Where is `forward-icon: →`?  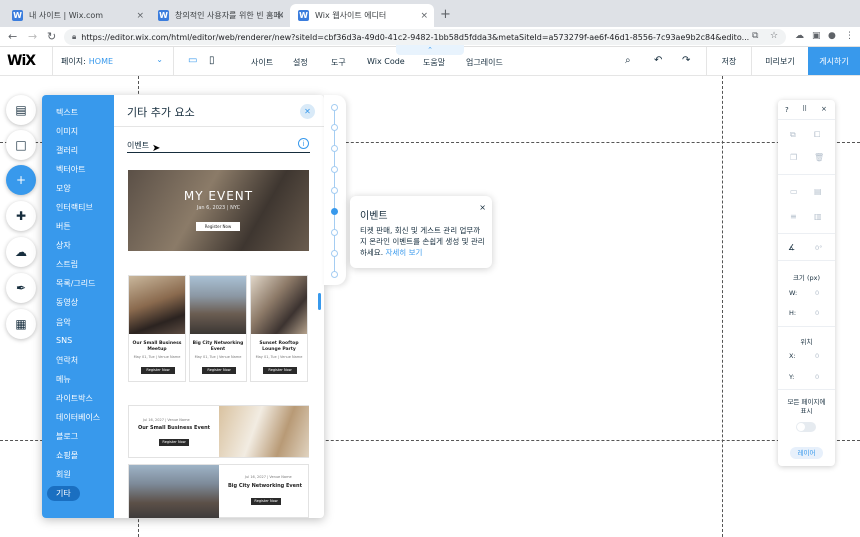
forward-icon: → is located at coordinates (32, 36).